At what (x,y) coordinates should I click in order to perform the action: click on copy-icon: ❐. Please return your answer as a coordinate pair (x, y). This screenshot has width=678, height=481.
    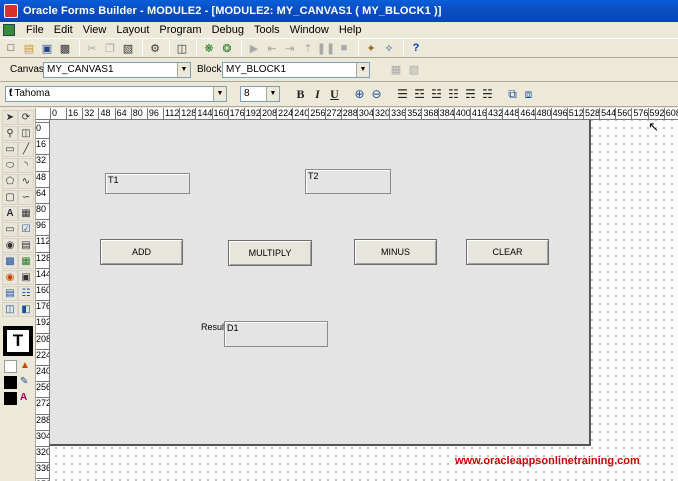
    Looking at the image, I should click on (110, 48).